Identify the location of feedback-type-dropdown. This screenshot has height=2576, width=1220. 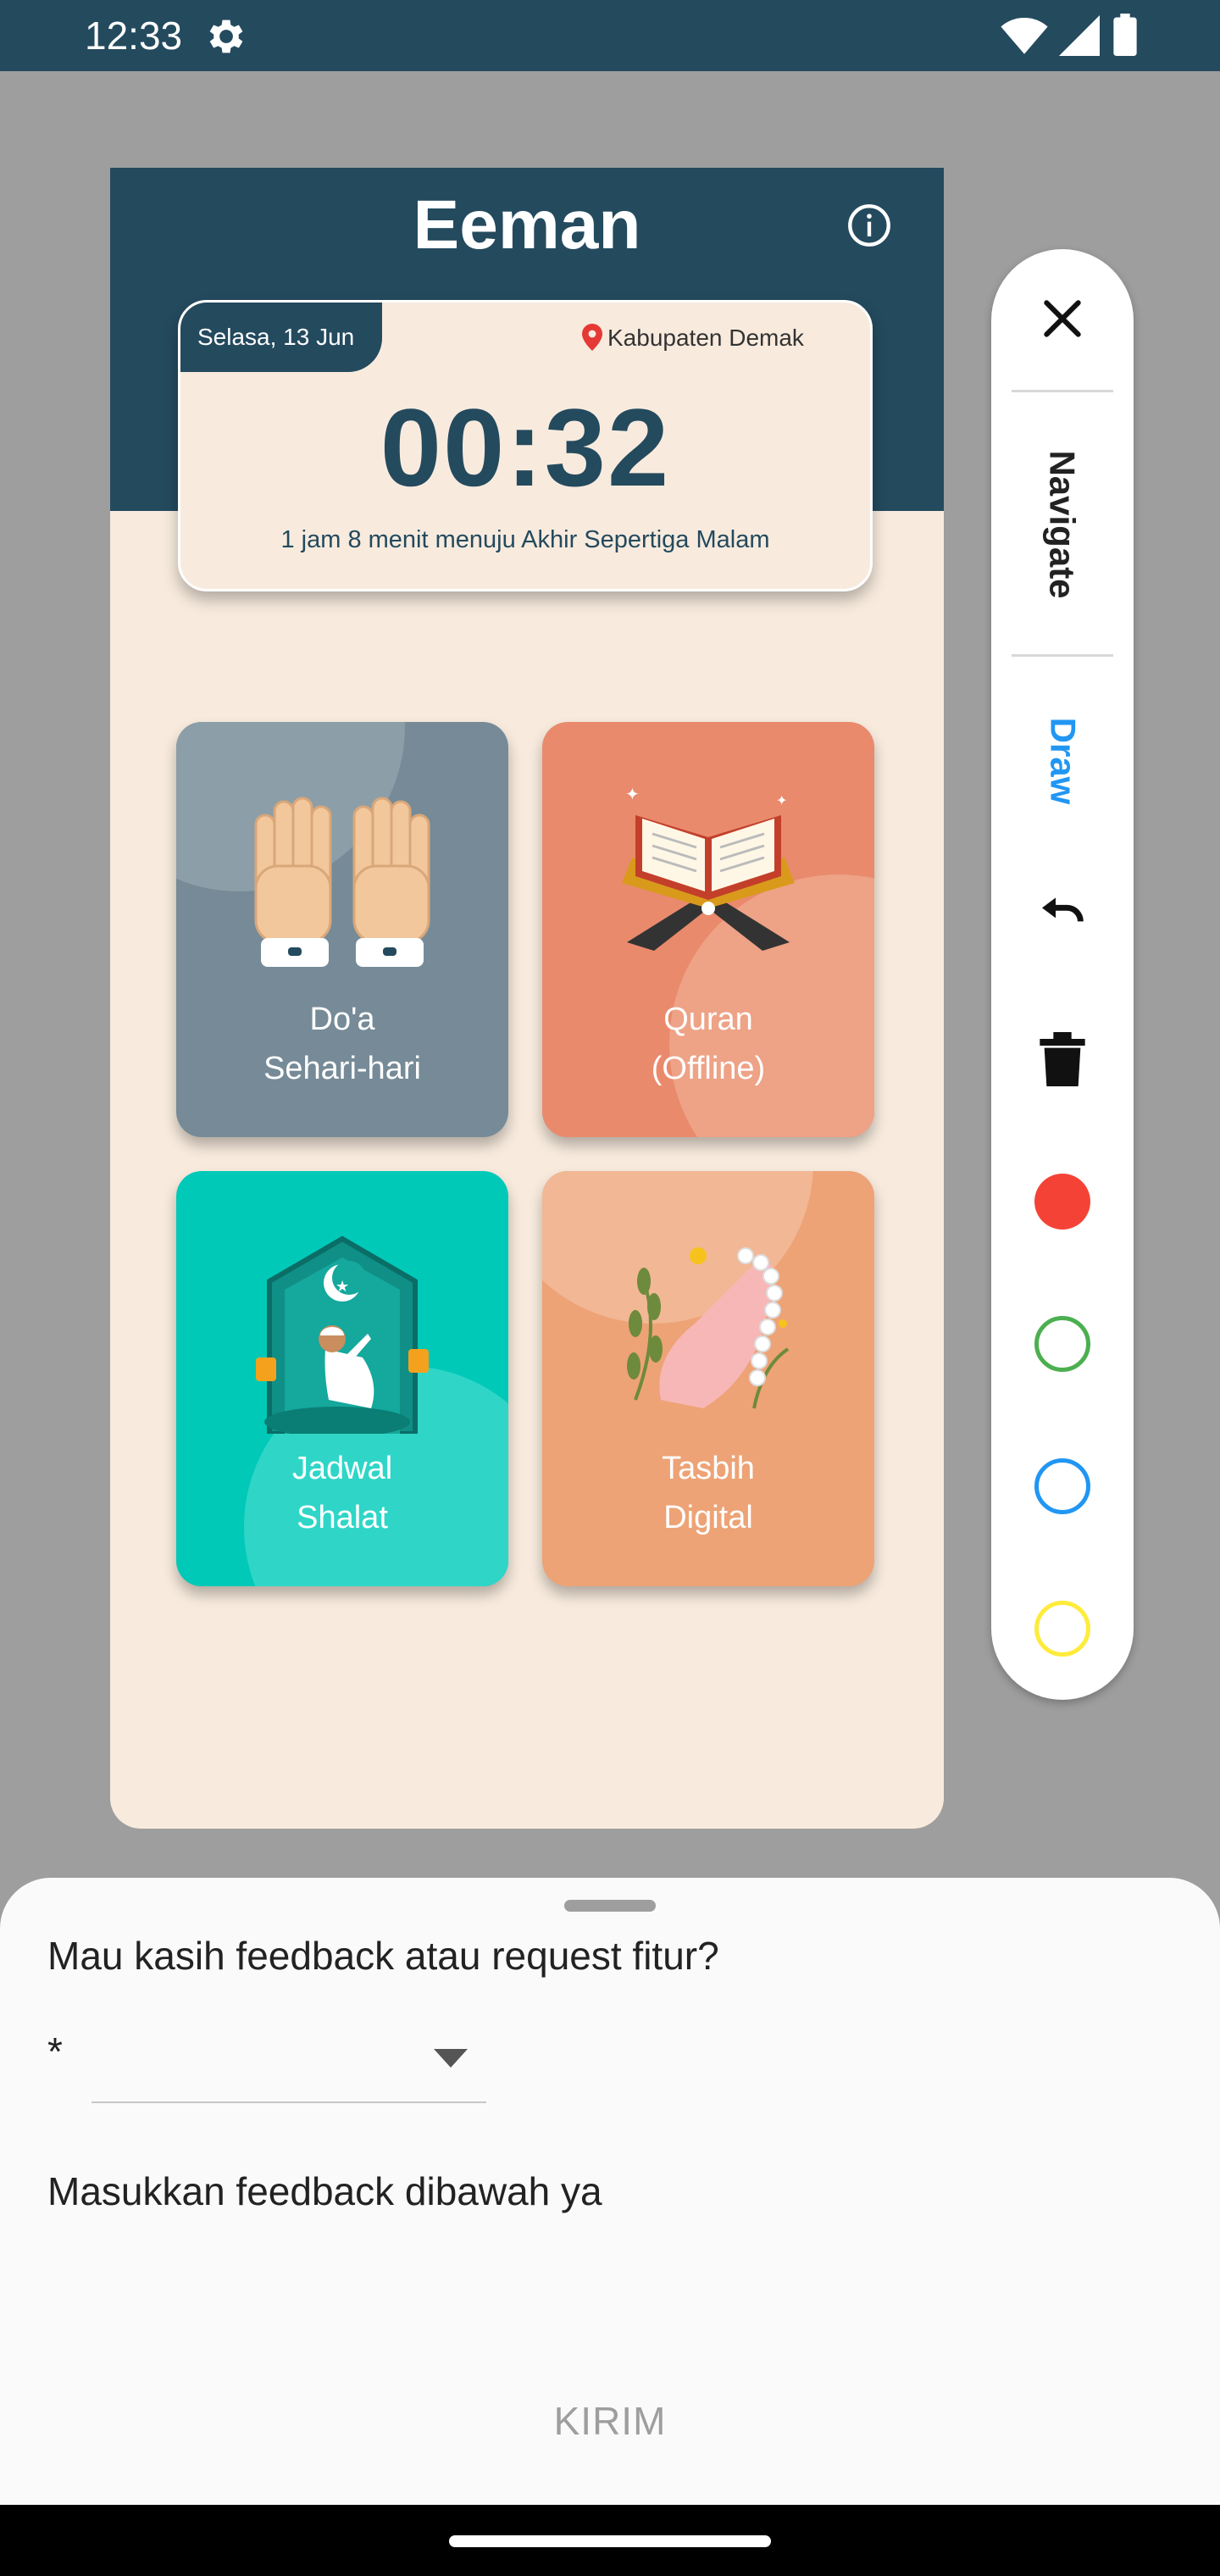
(289, 2058).